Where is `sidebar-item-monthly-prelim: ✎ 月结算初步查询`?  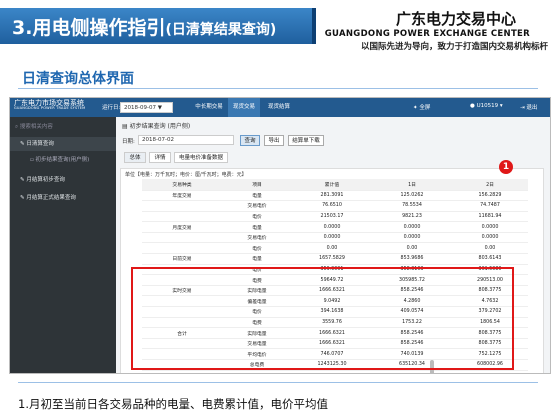
sidebar-item-monthly-prelim: ✎ 月结算初步查询 is located at coordinates (63, 180).